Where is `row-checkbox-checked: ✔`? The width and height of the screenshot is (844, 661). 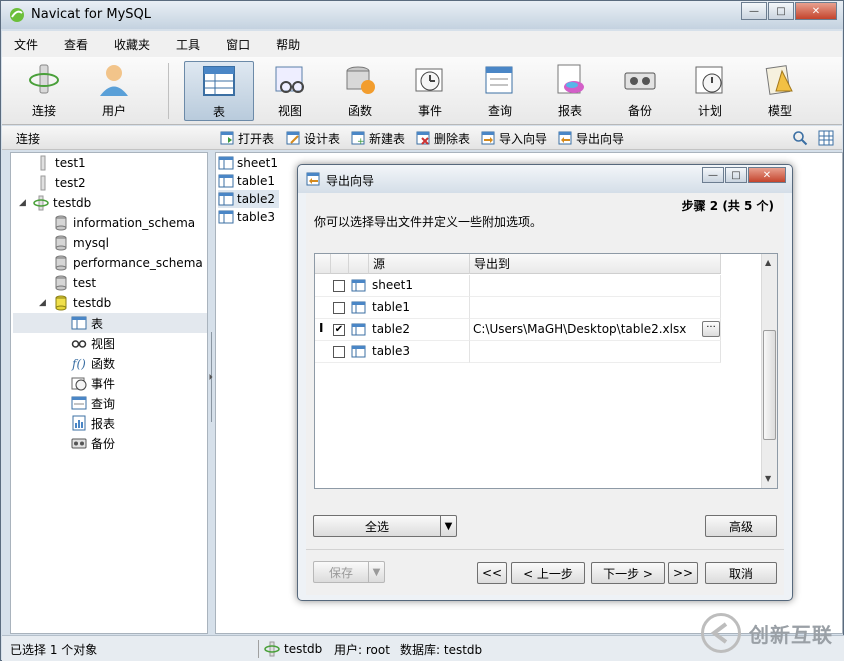
row-checkbox-checked: ✔ is located at coordinates (339, 330).